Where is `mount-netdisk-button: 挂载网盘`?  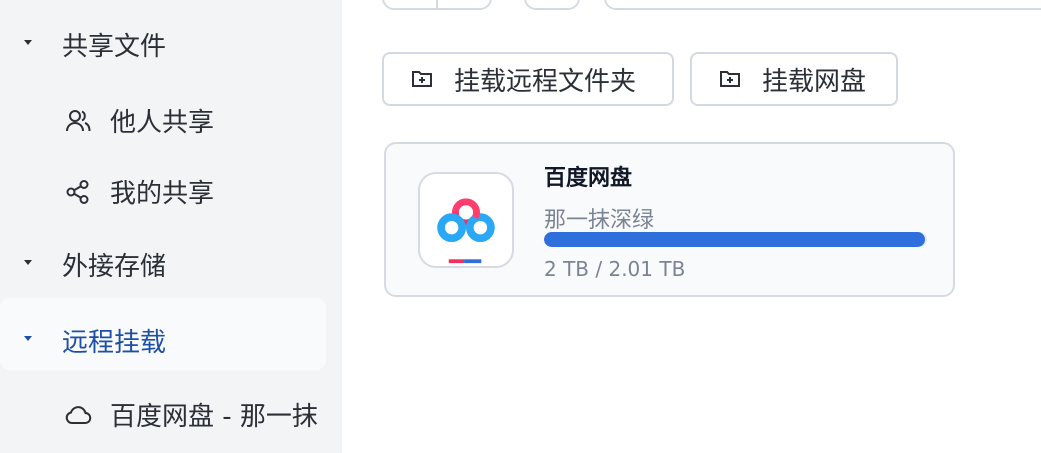
mount-netdisk-button: 挂载网盘 is located at coordinates (794, 79).